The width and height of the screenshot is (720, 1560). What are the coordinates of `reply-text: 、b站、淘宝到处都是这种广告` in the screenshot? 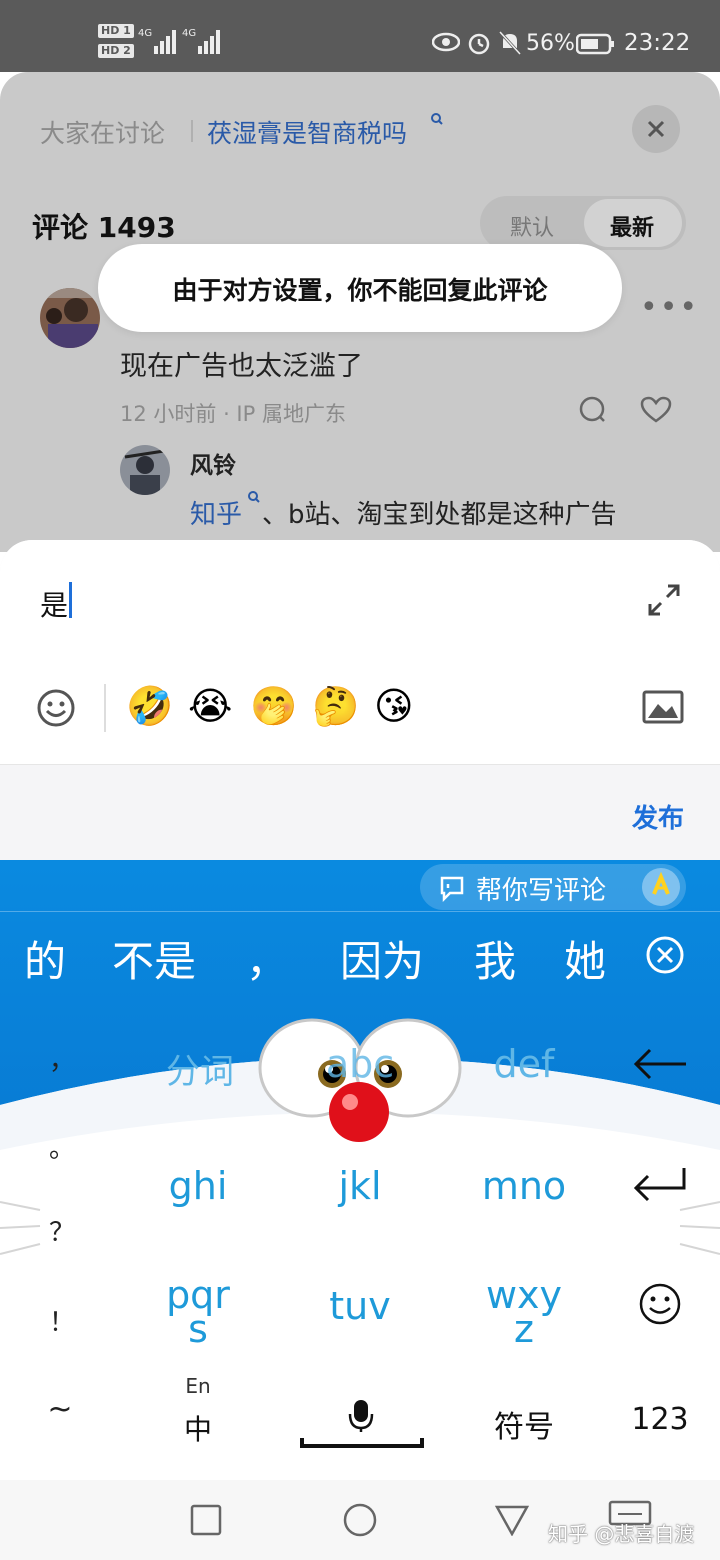 It's located at (439, 515).